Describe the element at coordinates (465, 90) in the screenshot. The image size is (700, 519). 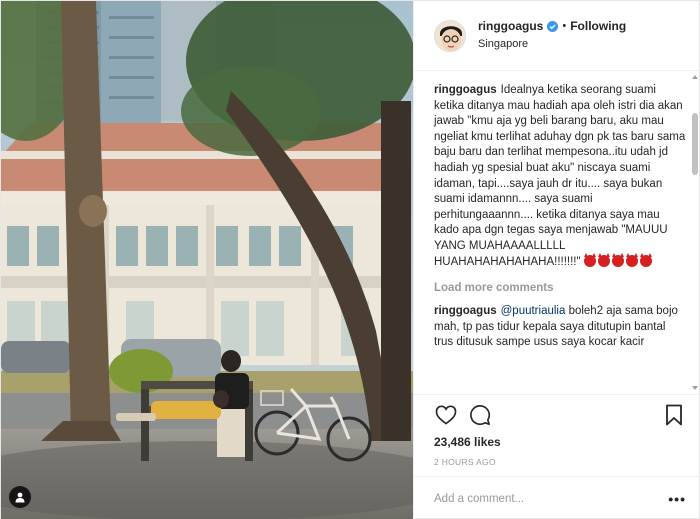
I see `caption-username: ringgoagus` at that location.